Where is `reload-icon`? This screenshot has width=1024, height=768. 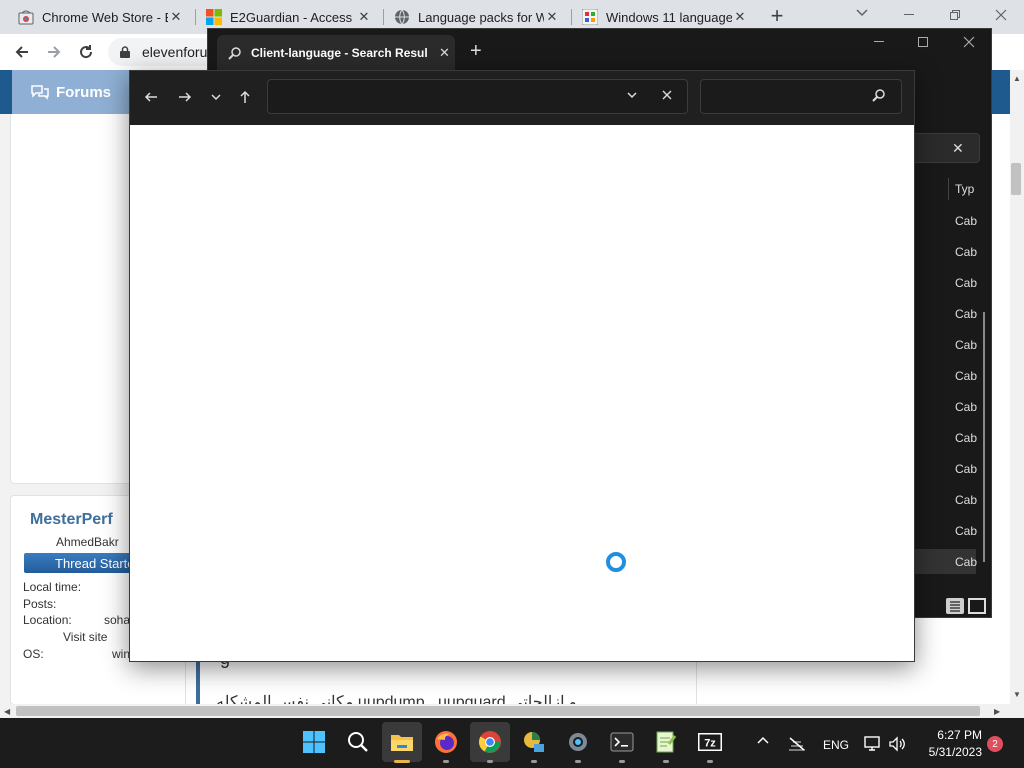
reload-icon is located at coordinates (86, 52).